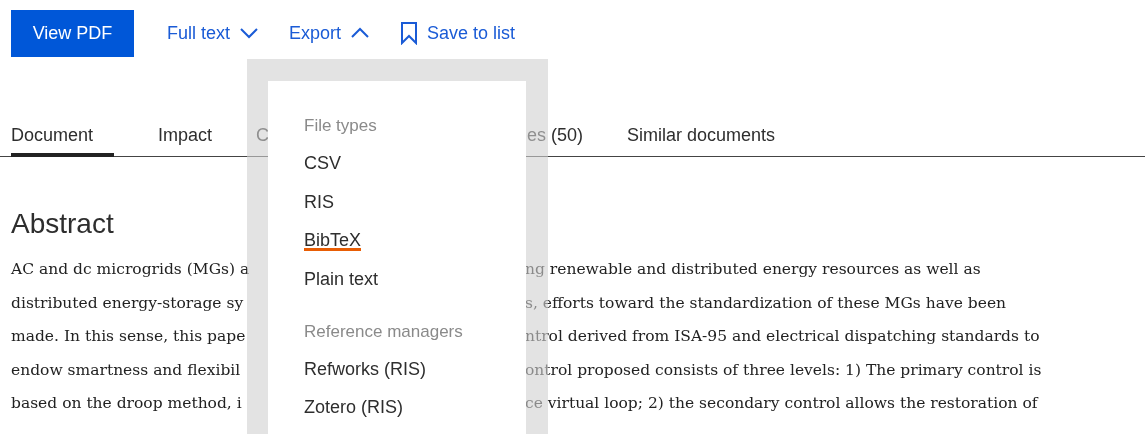 The image size is (1145, 434). What do you see at coordinates (127, 303) in the screenshot?
I see `abstract-text: distributed energy-storage sy` at bounding box center [127, 303].